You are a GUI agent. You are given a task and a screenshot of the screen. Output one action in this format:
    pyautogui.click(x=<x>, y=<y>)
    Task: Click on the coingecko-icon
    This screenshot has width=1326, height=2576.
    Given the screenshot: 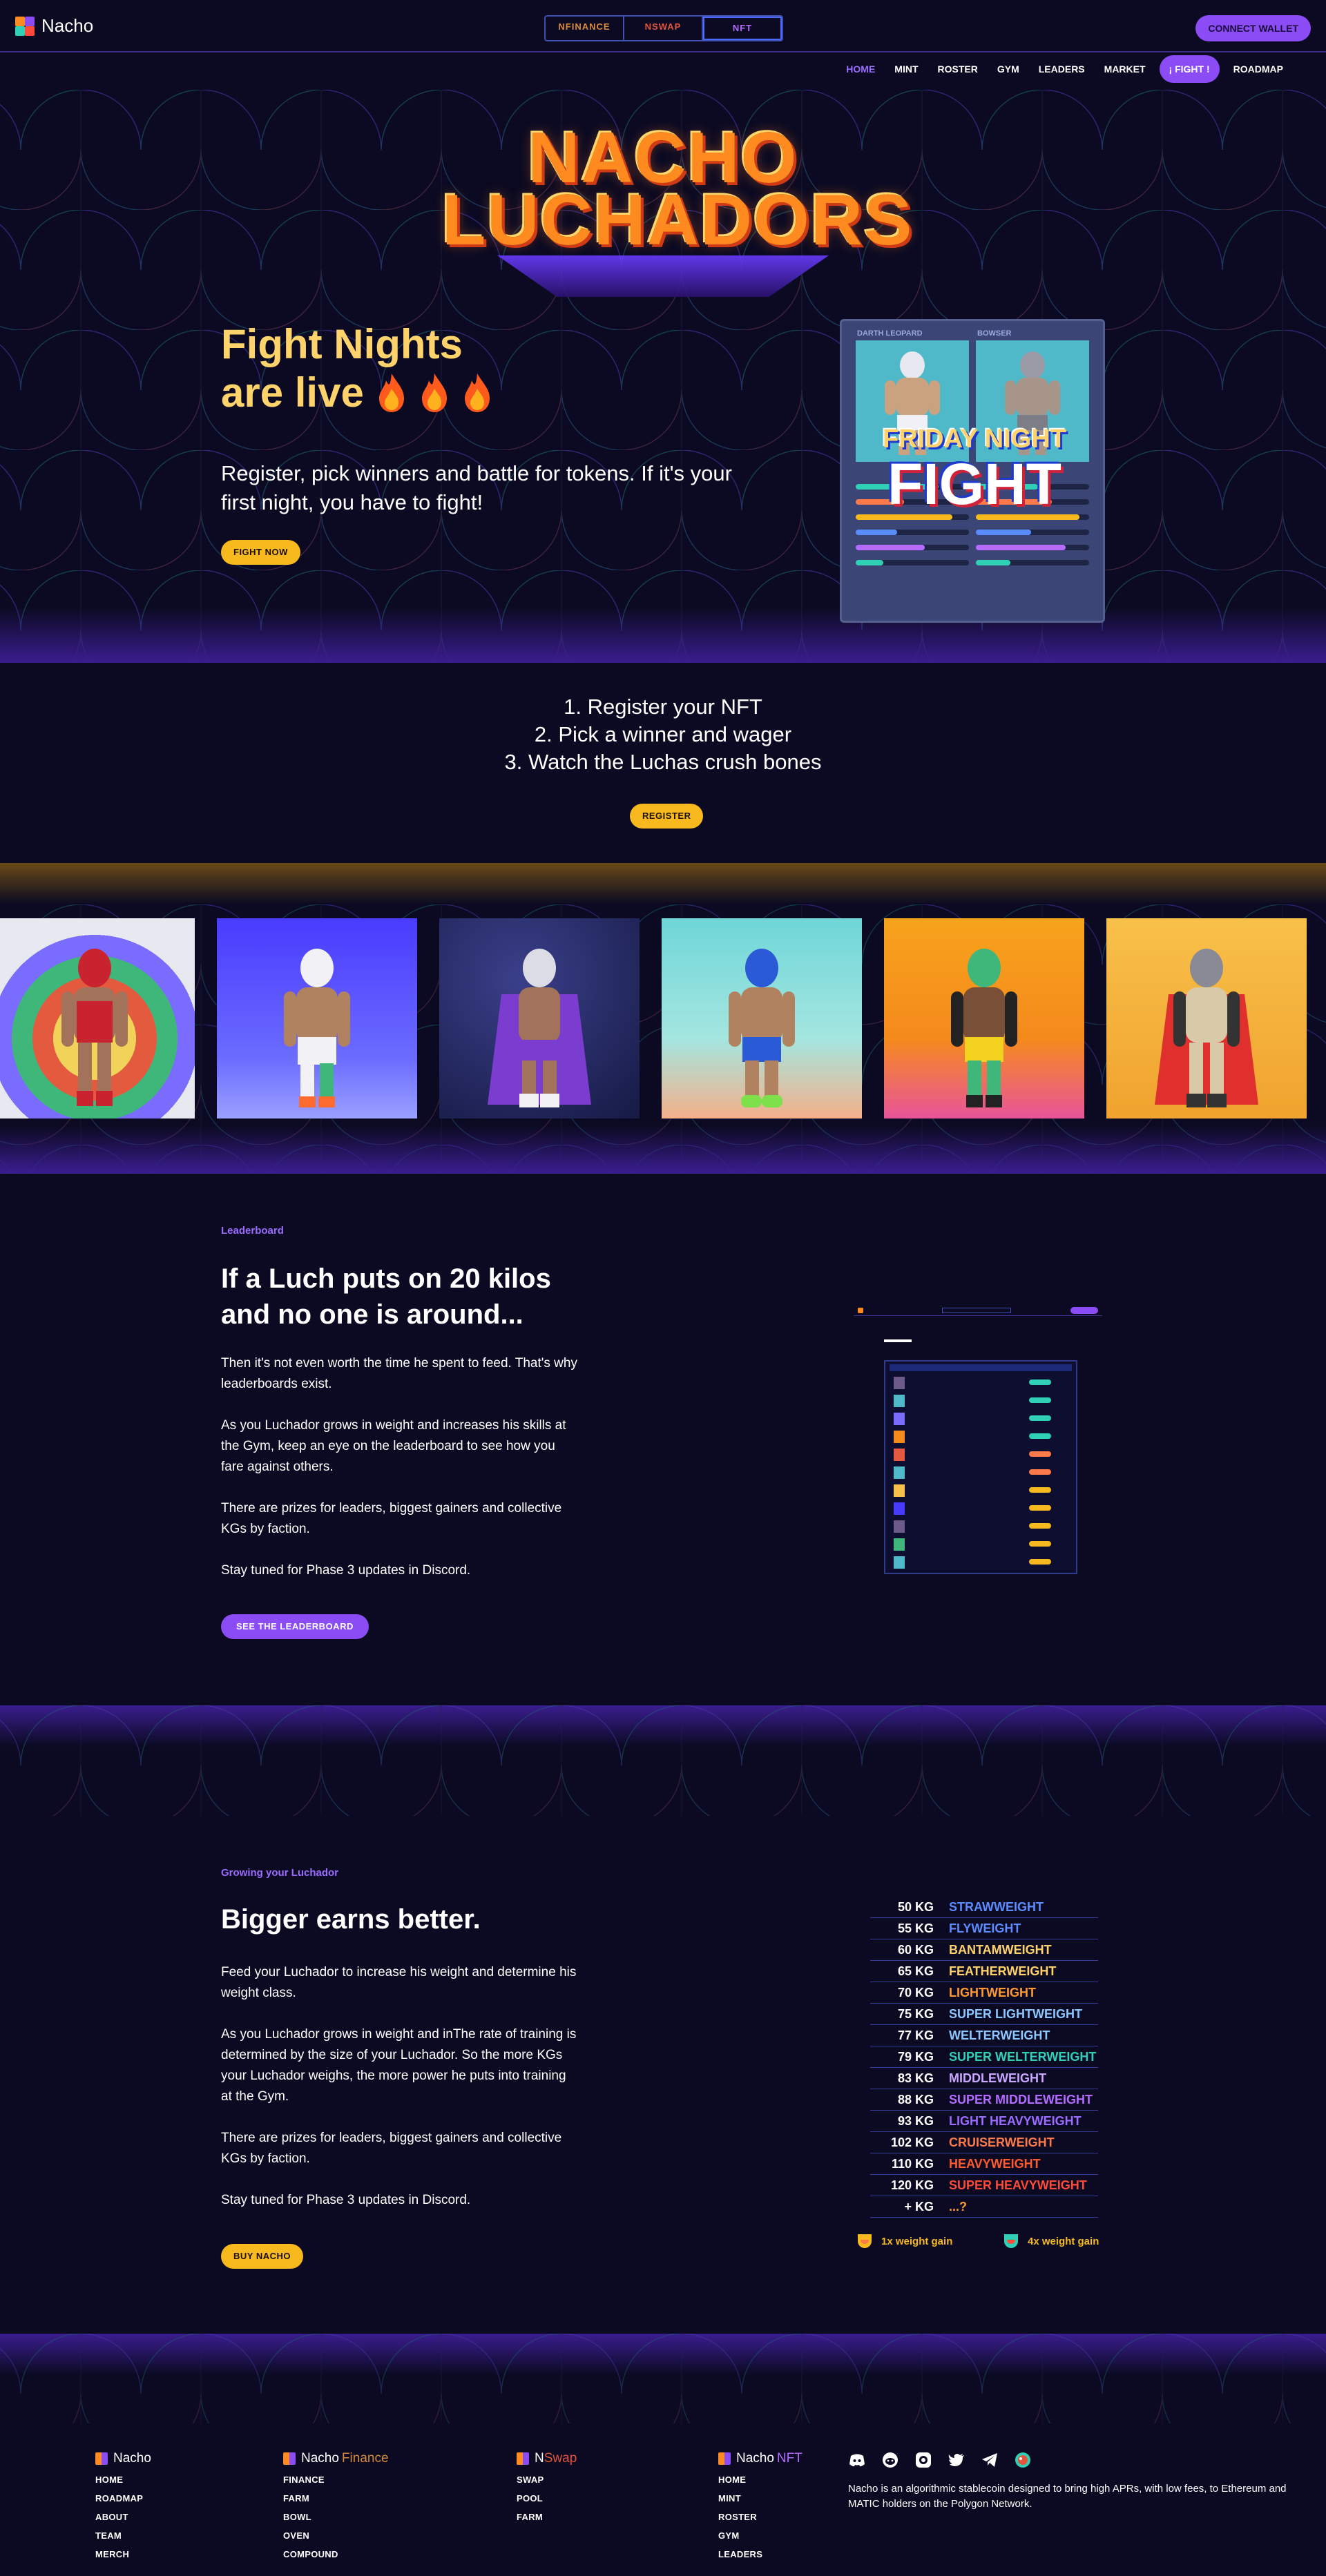 What is the action you would take?
    pyautogui.click(x=1023, y=2460)
    